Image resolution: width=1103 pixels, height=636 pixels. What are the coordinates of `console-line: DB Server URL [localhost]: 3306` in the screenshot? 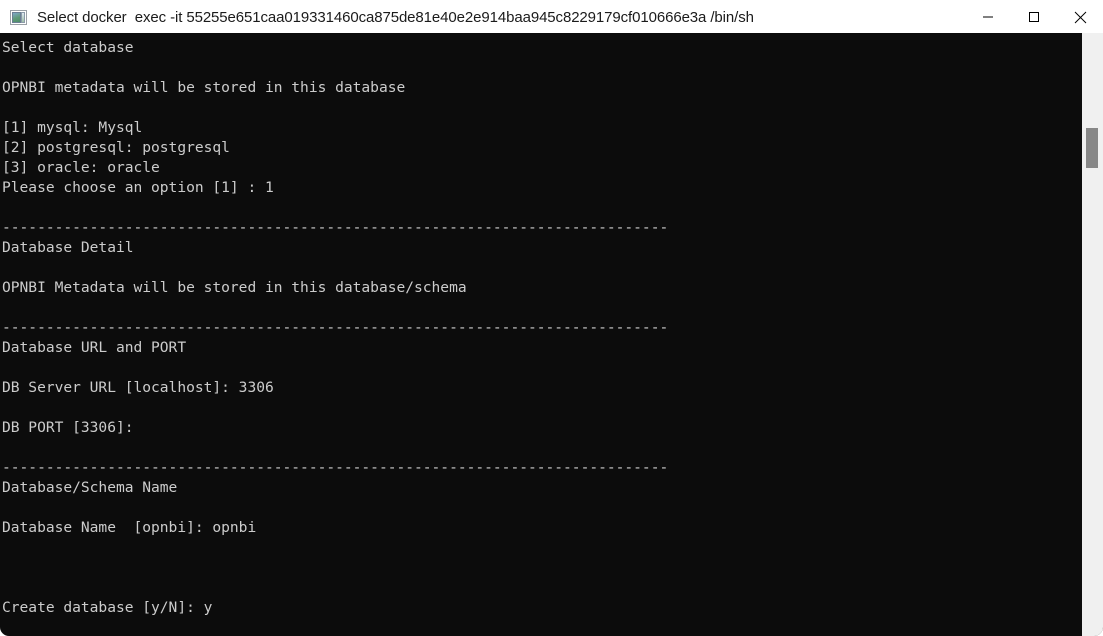 It's located at (138, 387).